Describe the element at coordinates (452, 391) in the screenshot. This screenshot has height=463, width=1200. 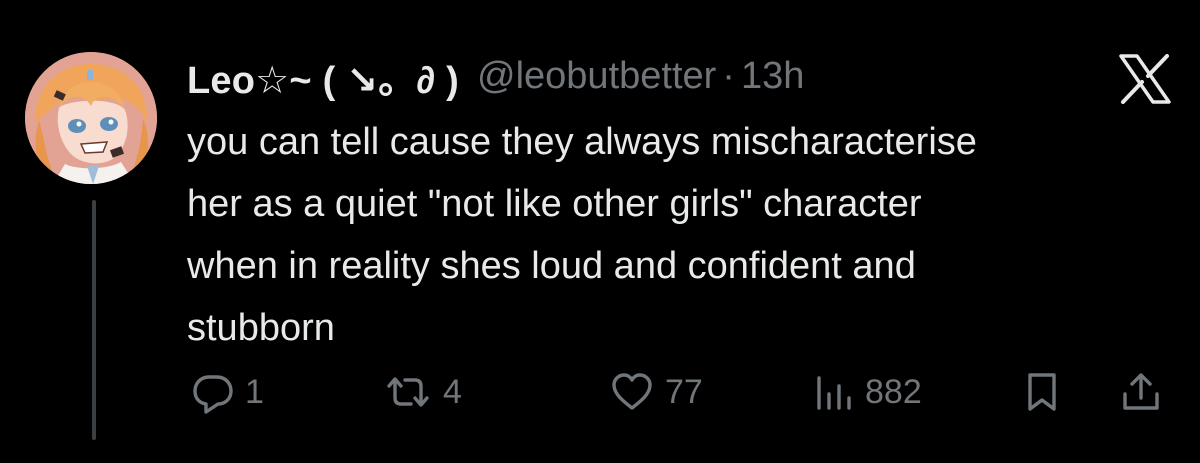
I see `repost-count: 4` at that location.